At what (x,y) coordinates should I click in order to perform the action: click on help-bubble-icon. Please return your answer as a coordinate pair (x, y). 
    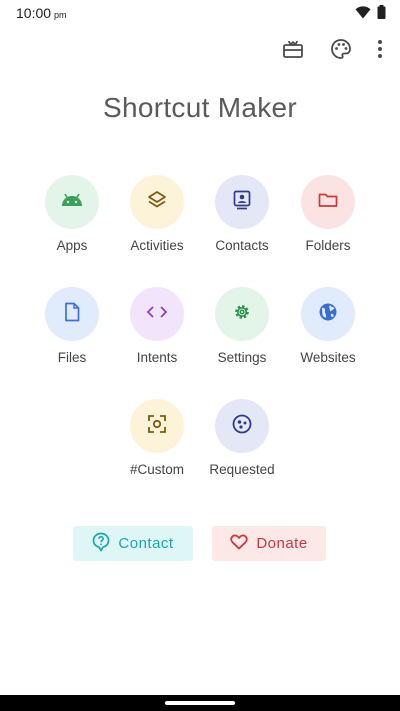
    Looking at the image, I should click on (101, 544).